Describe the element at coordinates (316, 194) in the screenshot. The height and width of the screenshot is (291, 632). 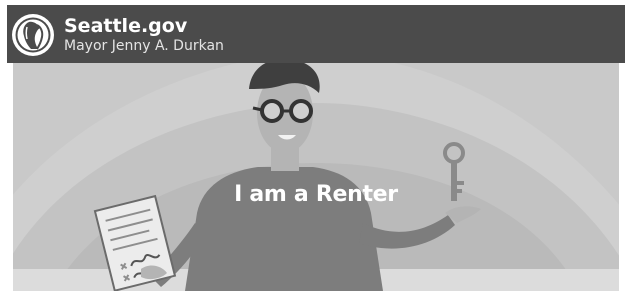
I see `hero-title: I am a Renter` at that location.